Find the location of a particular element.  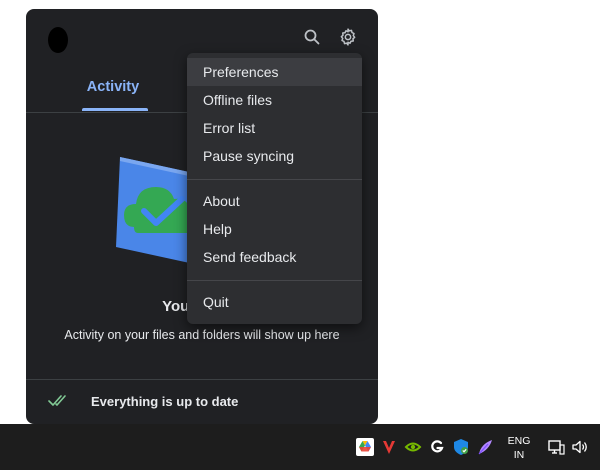

speaker-icon is located at coordinates (579, 447).